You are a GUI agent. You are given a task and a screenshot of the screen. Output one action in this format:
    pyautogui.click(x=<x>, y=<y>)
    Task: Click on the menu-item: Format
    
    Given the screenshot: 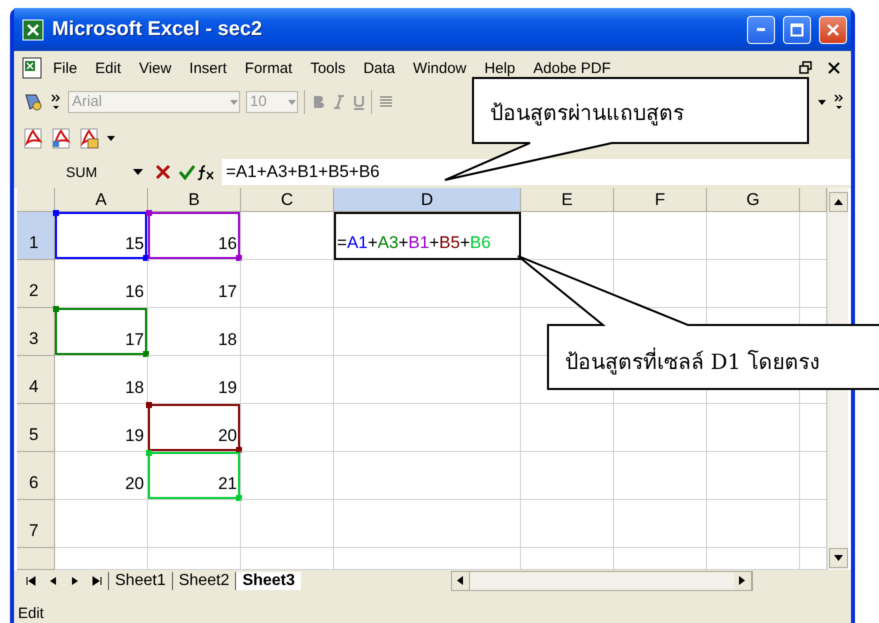 What is the action you would take?
    pyautogui.click(x=269, y=68)
    